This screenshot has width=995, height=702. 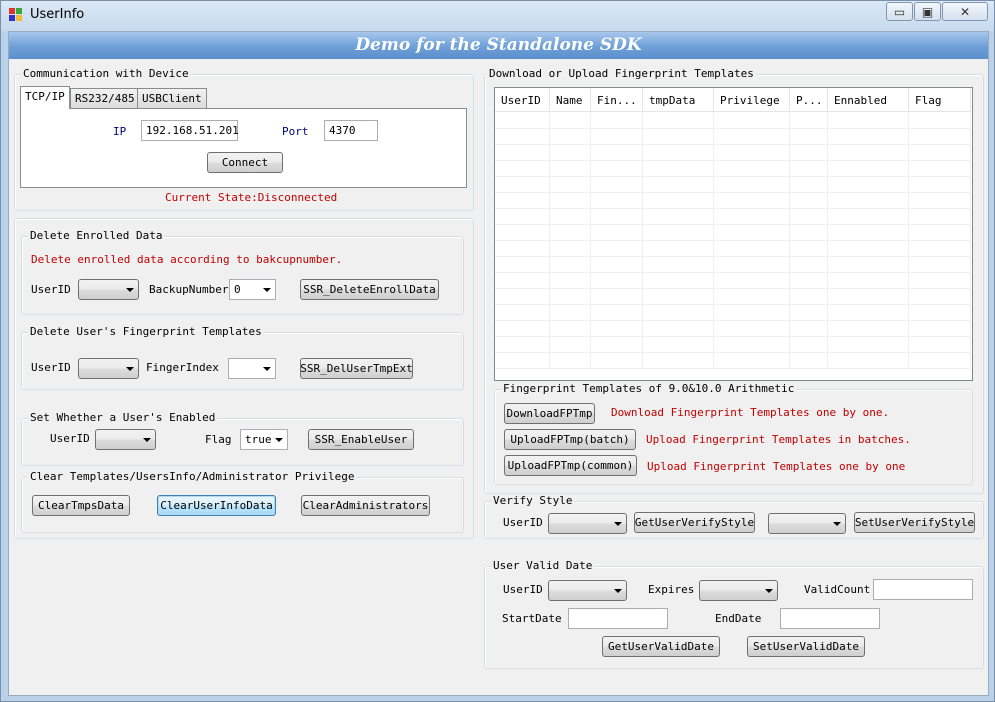 I want to click on grid-column-header: tmpData, so click(x=678, y=100).